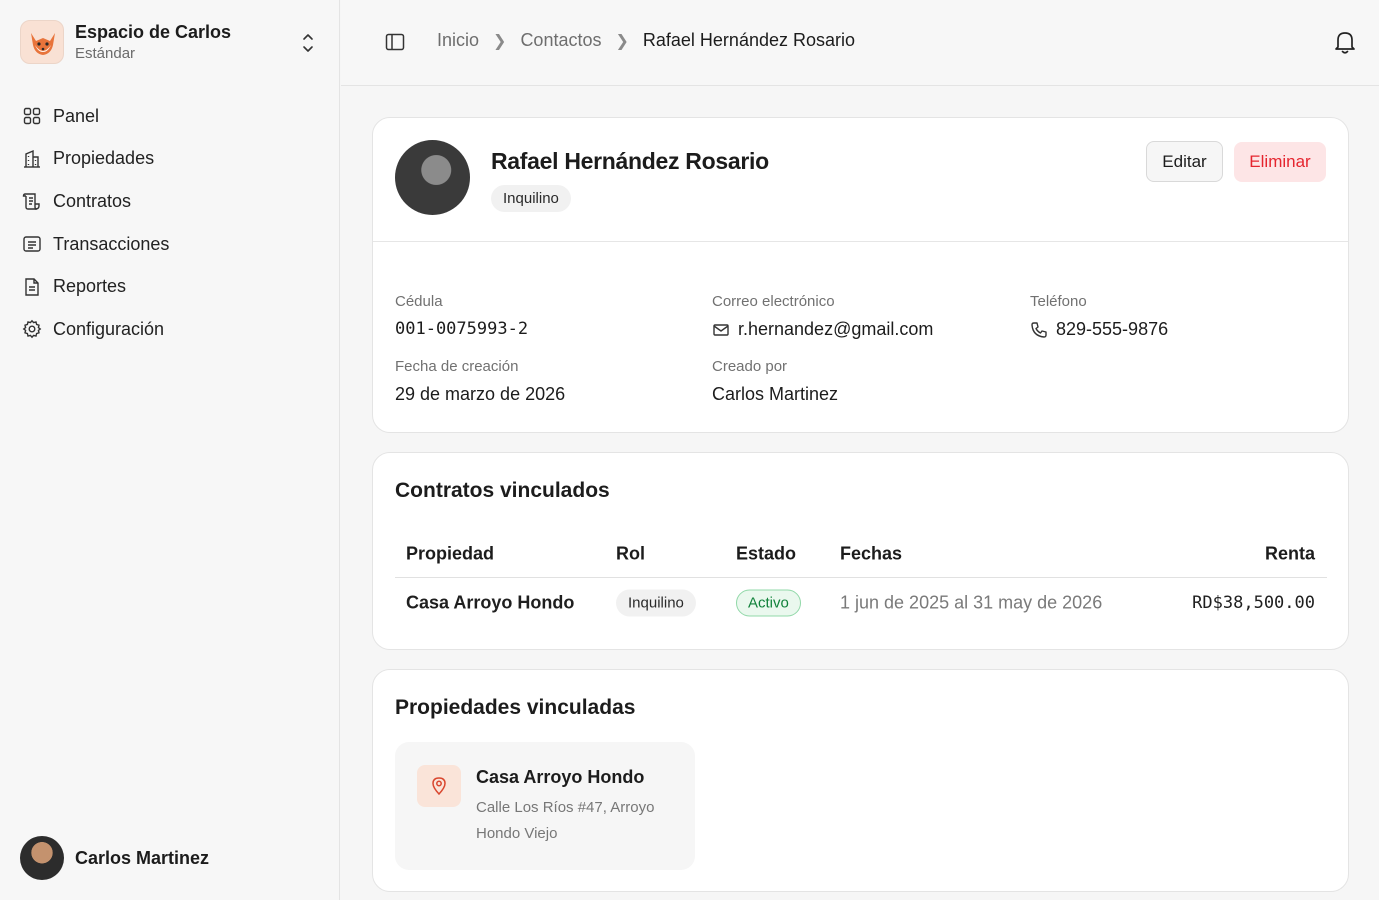  I want to click on sidebar-item-transacciones: Transacciones, so click(170, 244).